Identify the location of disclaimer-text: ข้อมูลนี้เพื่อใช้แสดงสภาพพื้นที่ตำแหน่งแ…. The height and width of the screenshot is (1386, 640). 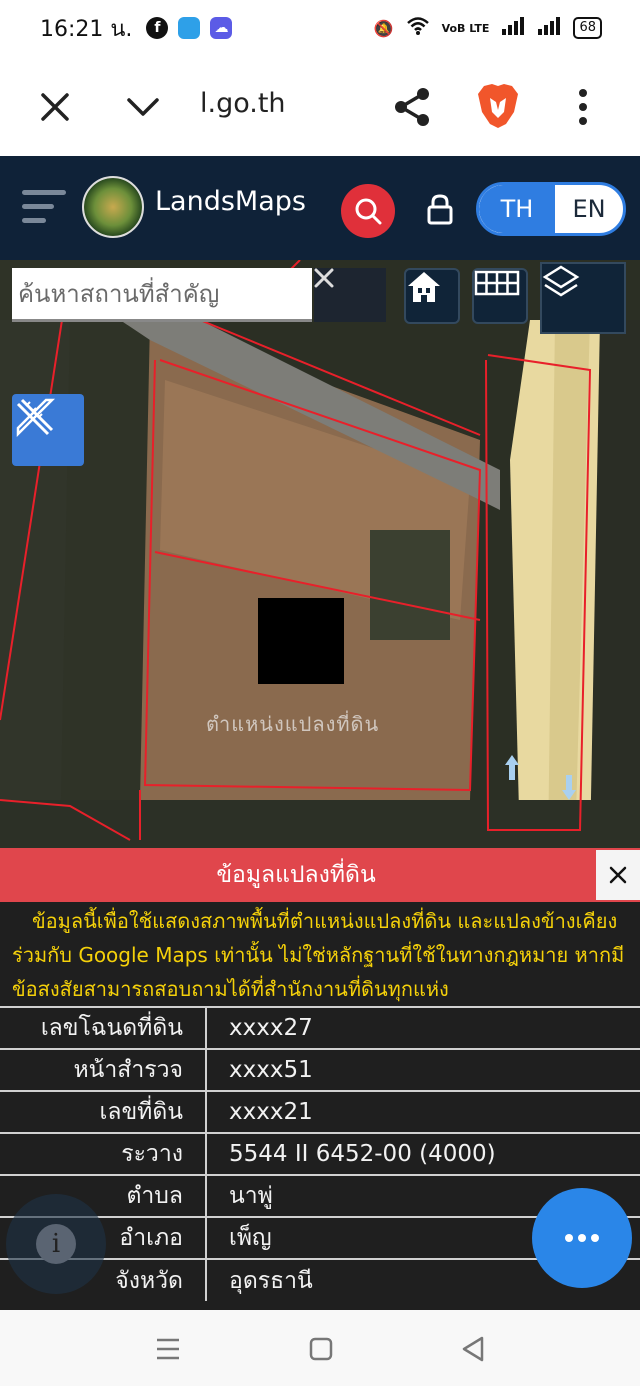
(318, 955).